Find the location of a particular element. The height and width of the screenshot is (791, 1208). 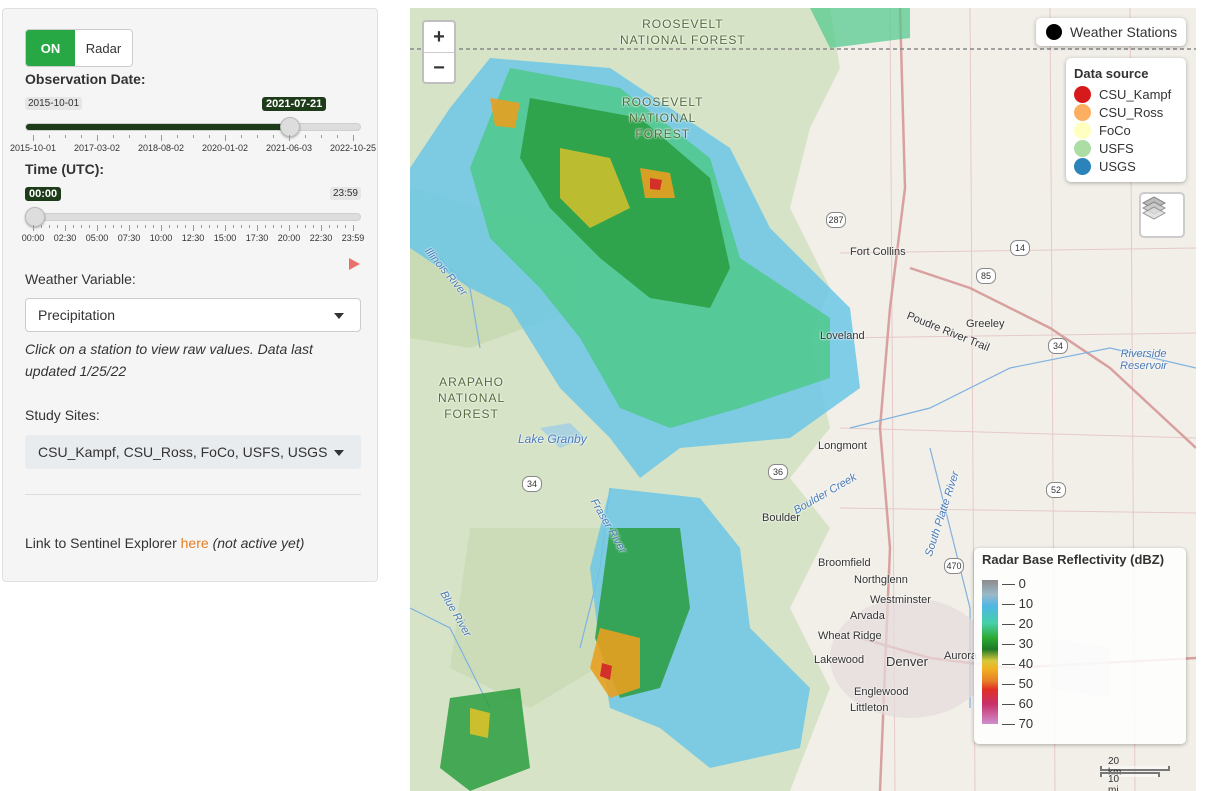

weather-stations-toggle: Weather Stations is located at coordinates (1111, 32).